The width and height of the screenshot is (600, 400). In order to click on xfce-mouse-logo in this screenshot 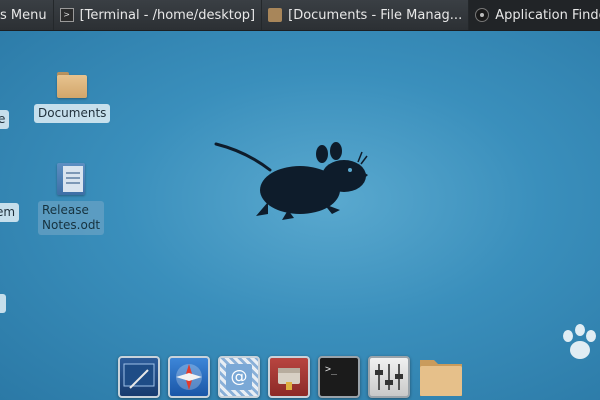, I will do `click(291, 181)`.